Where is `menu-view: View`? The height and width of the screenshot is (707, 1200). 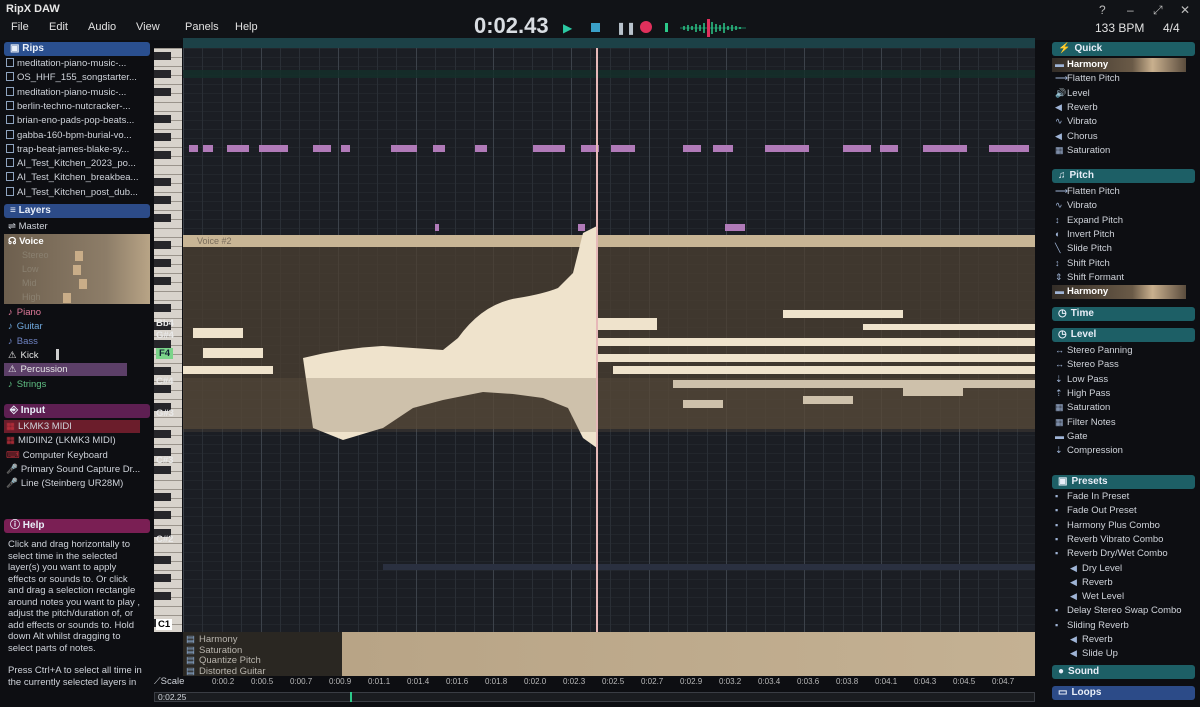
menu-view: View is located at coordinates (148, 27).